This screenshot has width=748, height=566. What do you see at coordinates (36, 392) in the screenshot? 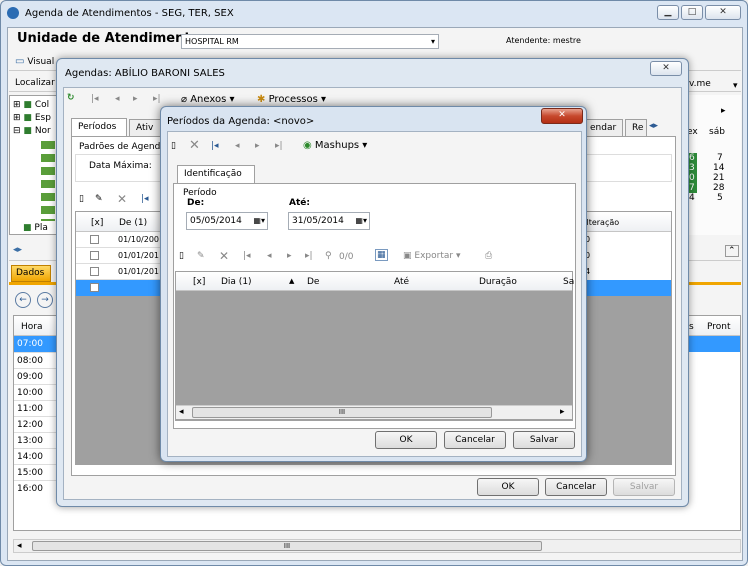
I see `hour-cell: 10:00` at bounding box center [36, 392].